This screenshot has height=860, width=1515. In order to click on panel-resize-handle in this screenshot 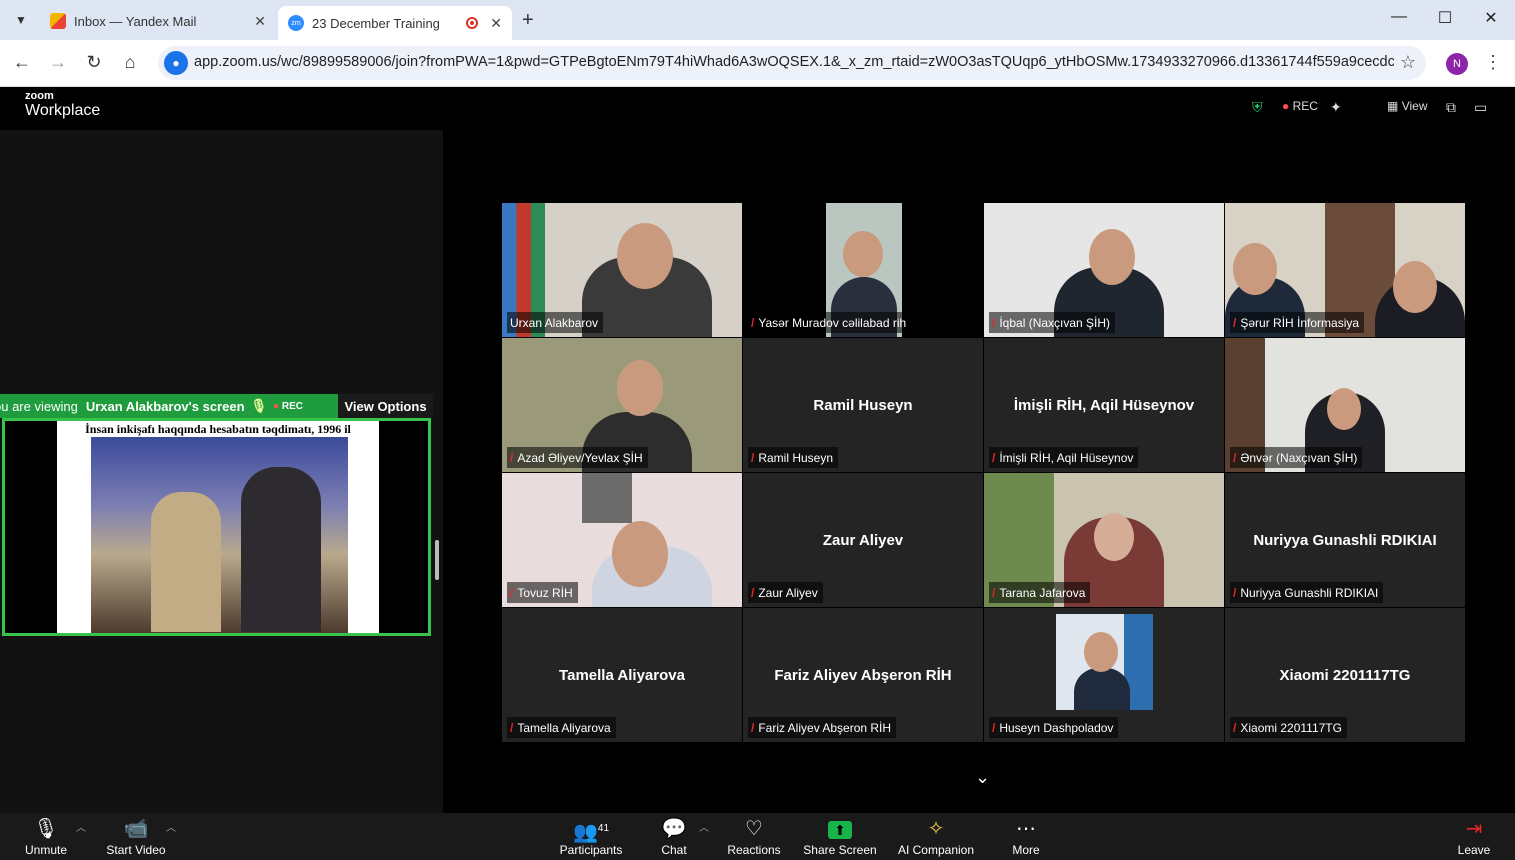, I will do `click(437, 560)`.